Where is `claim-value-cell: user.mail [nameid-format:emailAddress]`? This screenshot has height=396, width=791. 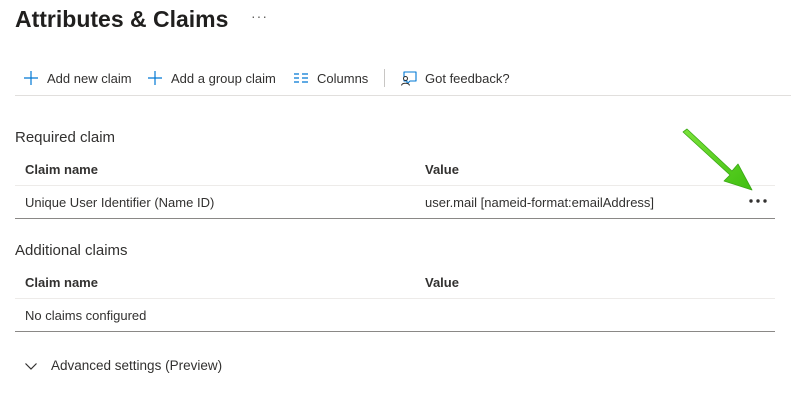 claim-value-cell: user.mail [nameid-format:emailAddress] is located at coordinates (540, 202).